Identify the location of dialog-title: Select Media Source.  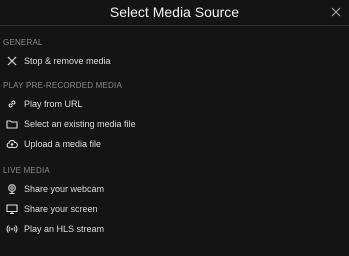
(174, 12).